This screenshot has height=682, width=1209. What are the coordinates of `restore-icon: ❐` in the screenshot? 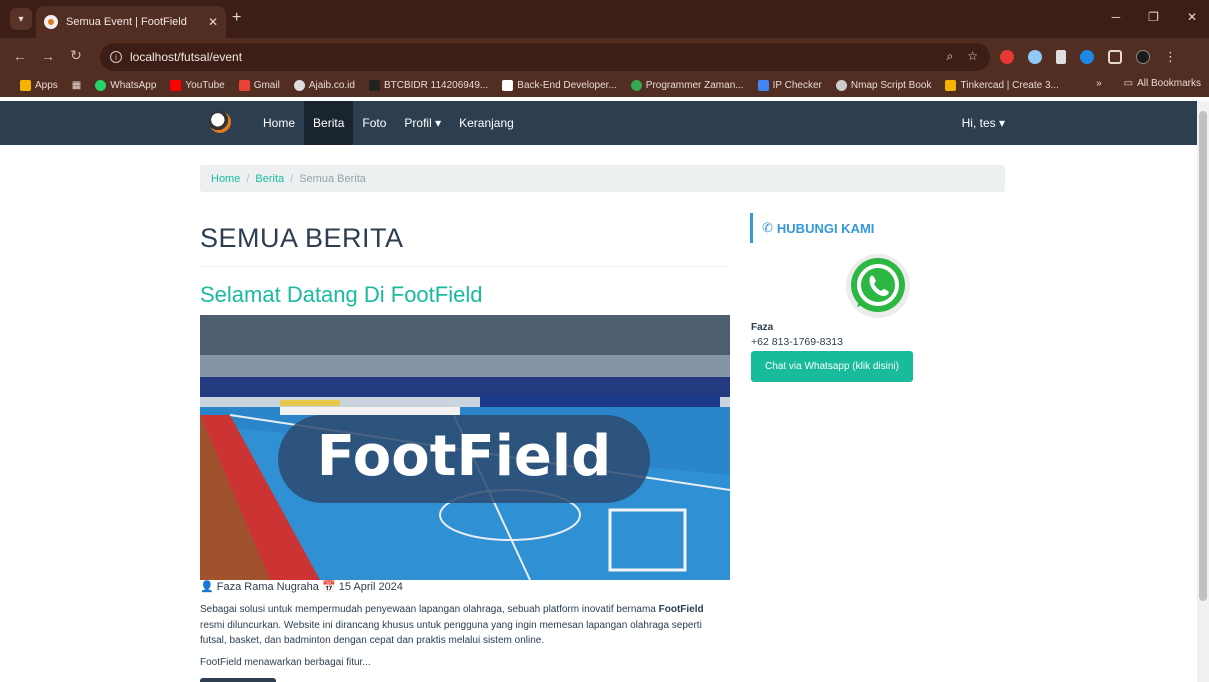 It's located at (1153, 17).